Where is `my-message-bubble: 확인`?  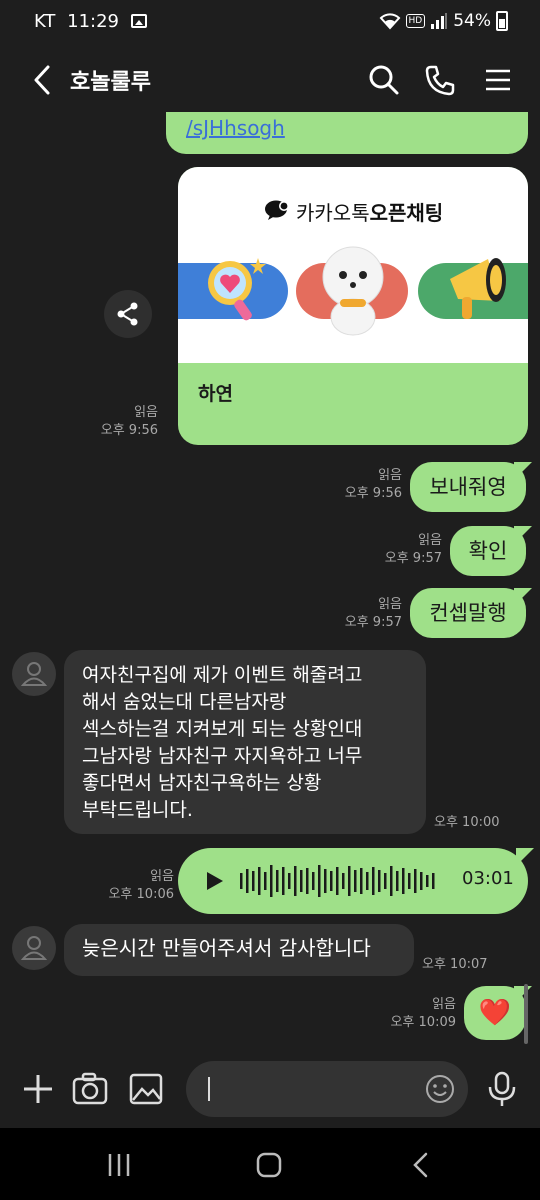 my-message-bubble: 확인 is located at coordinates (488, 551).